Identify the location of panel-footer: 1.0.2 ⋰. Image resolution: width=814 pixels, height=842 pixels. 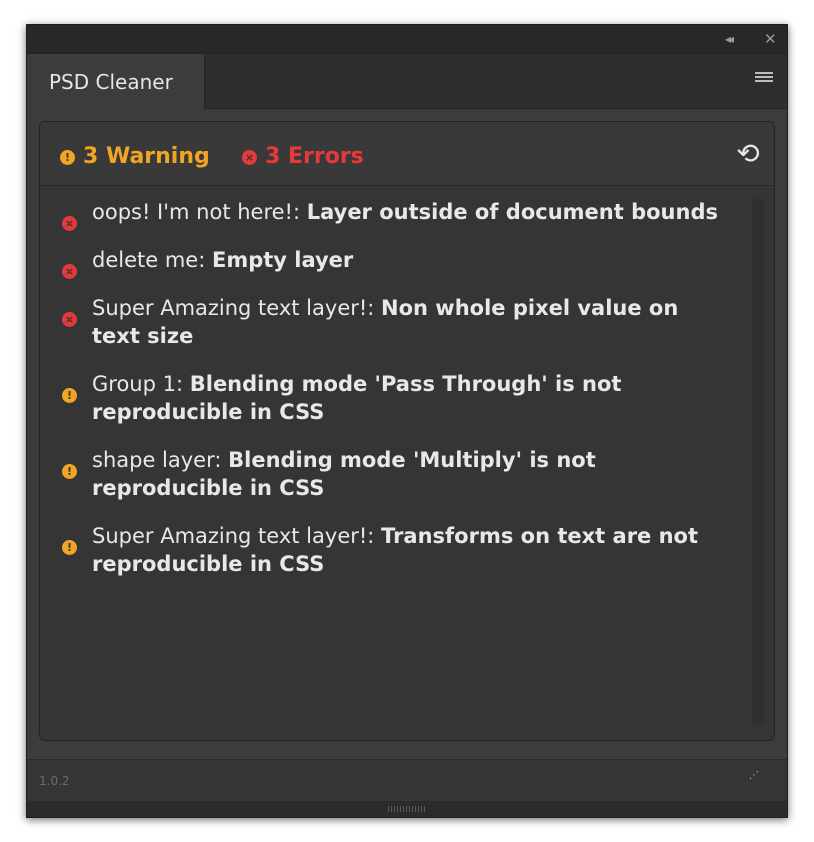
(407, 780).